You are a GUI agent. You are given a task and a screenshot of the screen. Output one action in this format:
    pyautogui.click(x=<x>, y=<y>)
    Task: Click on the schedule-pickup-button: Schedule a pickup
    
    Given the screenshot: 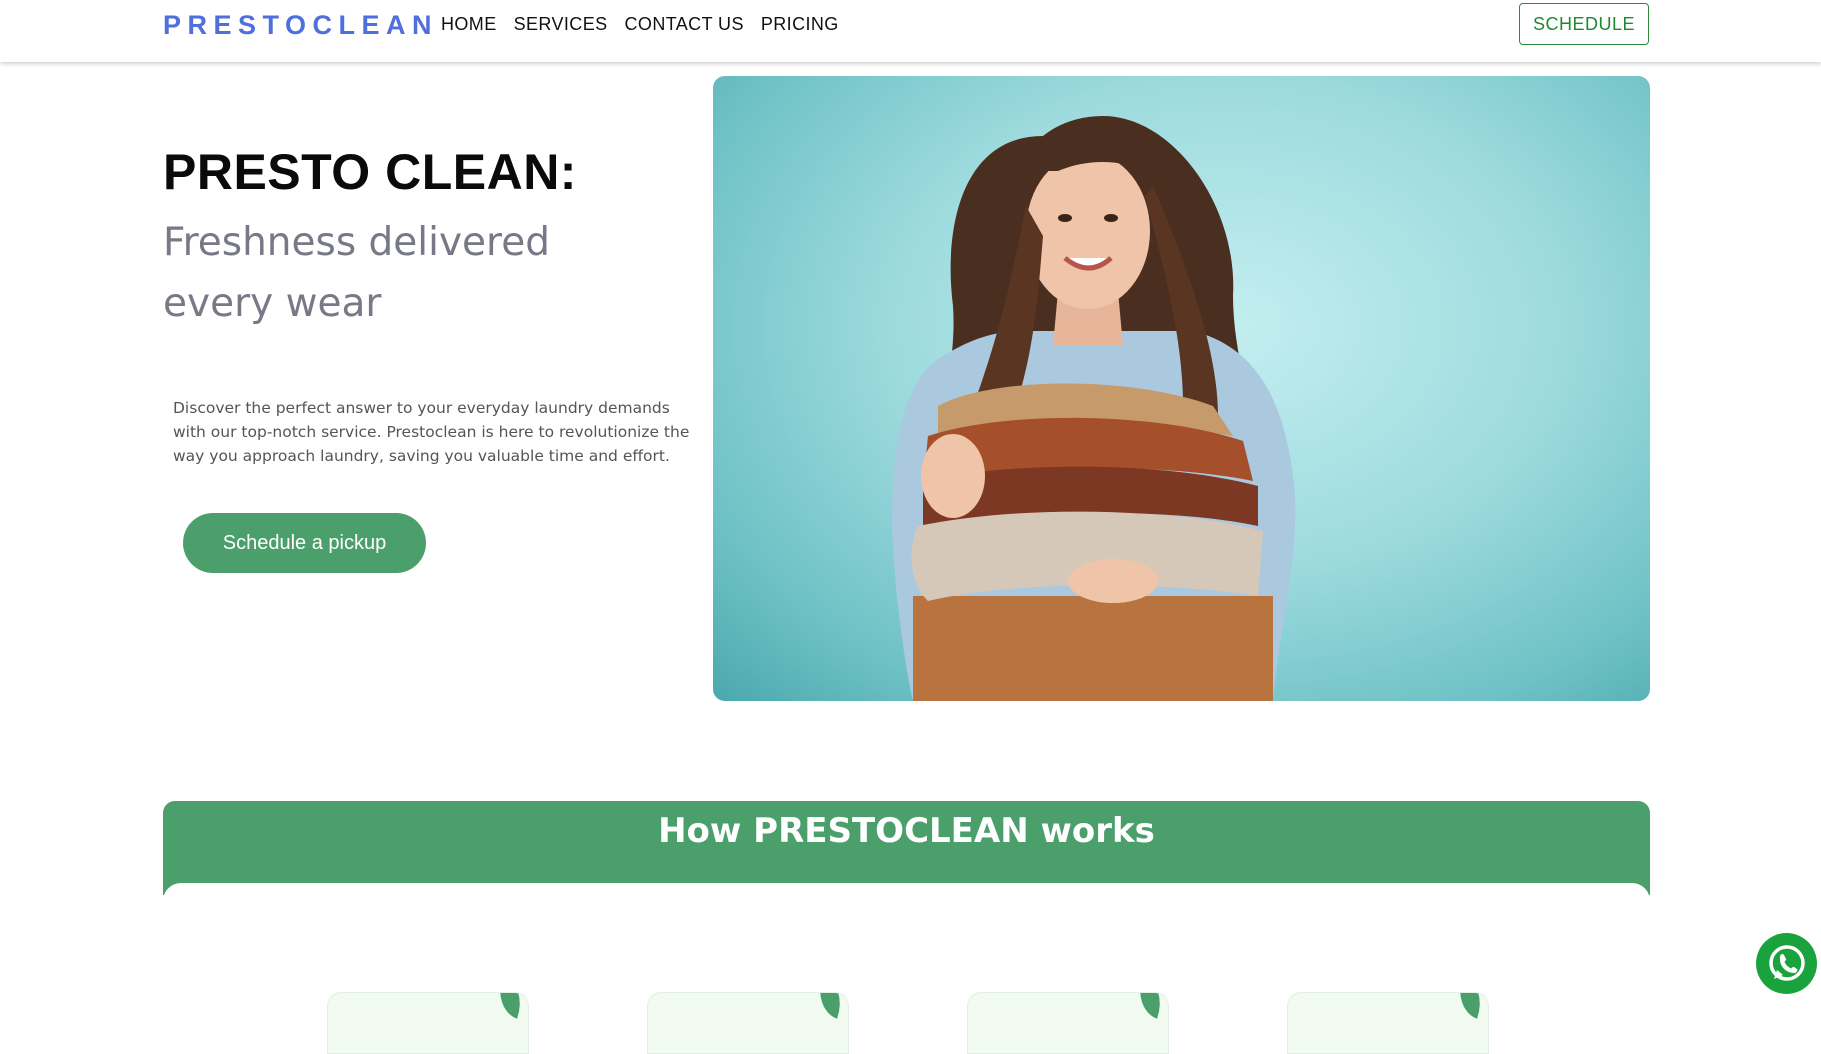 What is the action you would take?
    pyautogui.click(x=304, y=543)
    